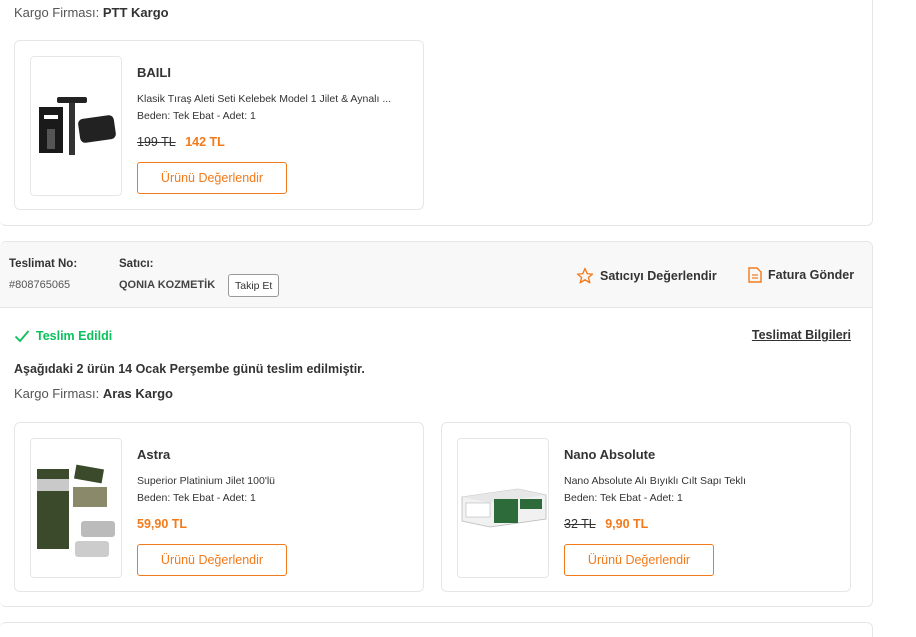 The height and width of the screenshot is (637, 916). What do you see at coordinates (136, 264) in the screenshot?
I see `seller-label: Satıcı:` at bounding box center [136, 264].